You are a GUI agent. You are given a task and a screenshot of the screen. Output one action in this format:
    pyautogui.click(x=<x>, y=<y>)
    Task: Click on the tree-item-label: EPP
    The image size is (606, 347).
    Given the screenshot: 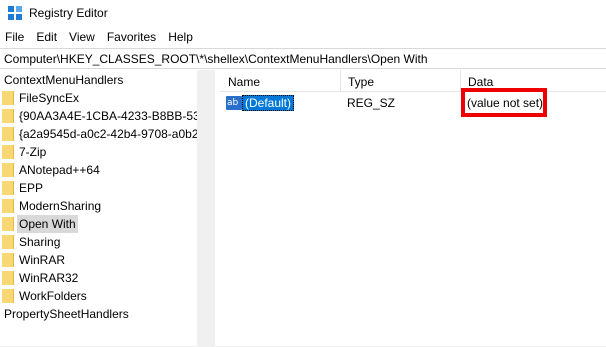 What is the action you would take?
    pyautogui.click(x=31, y=188)
    